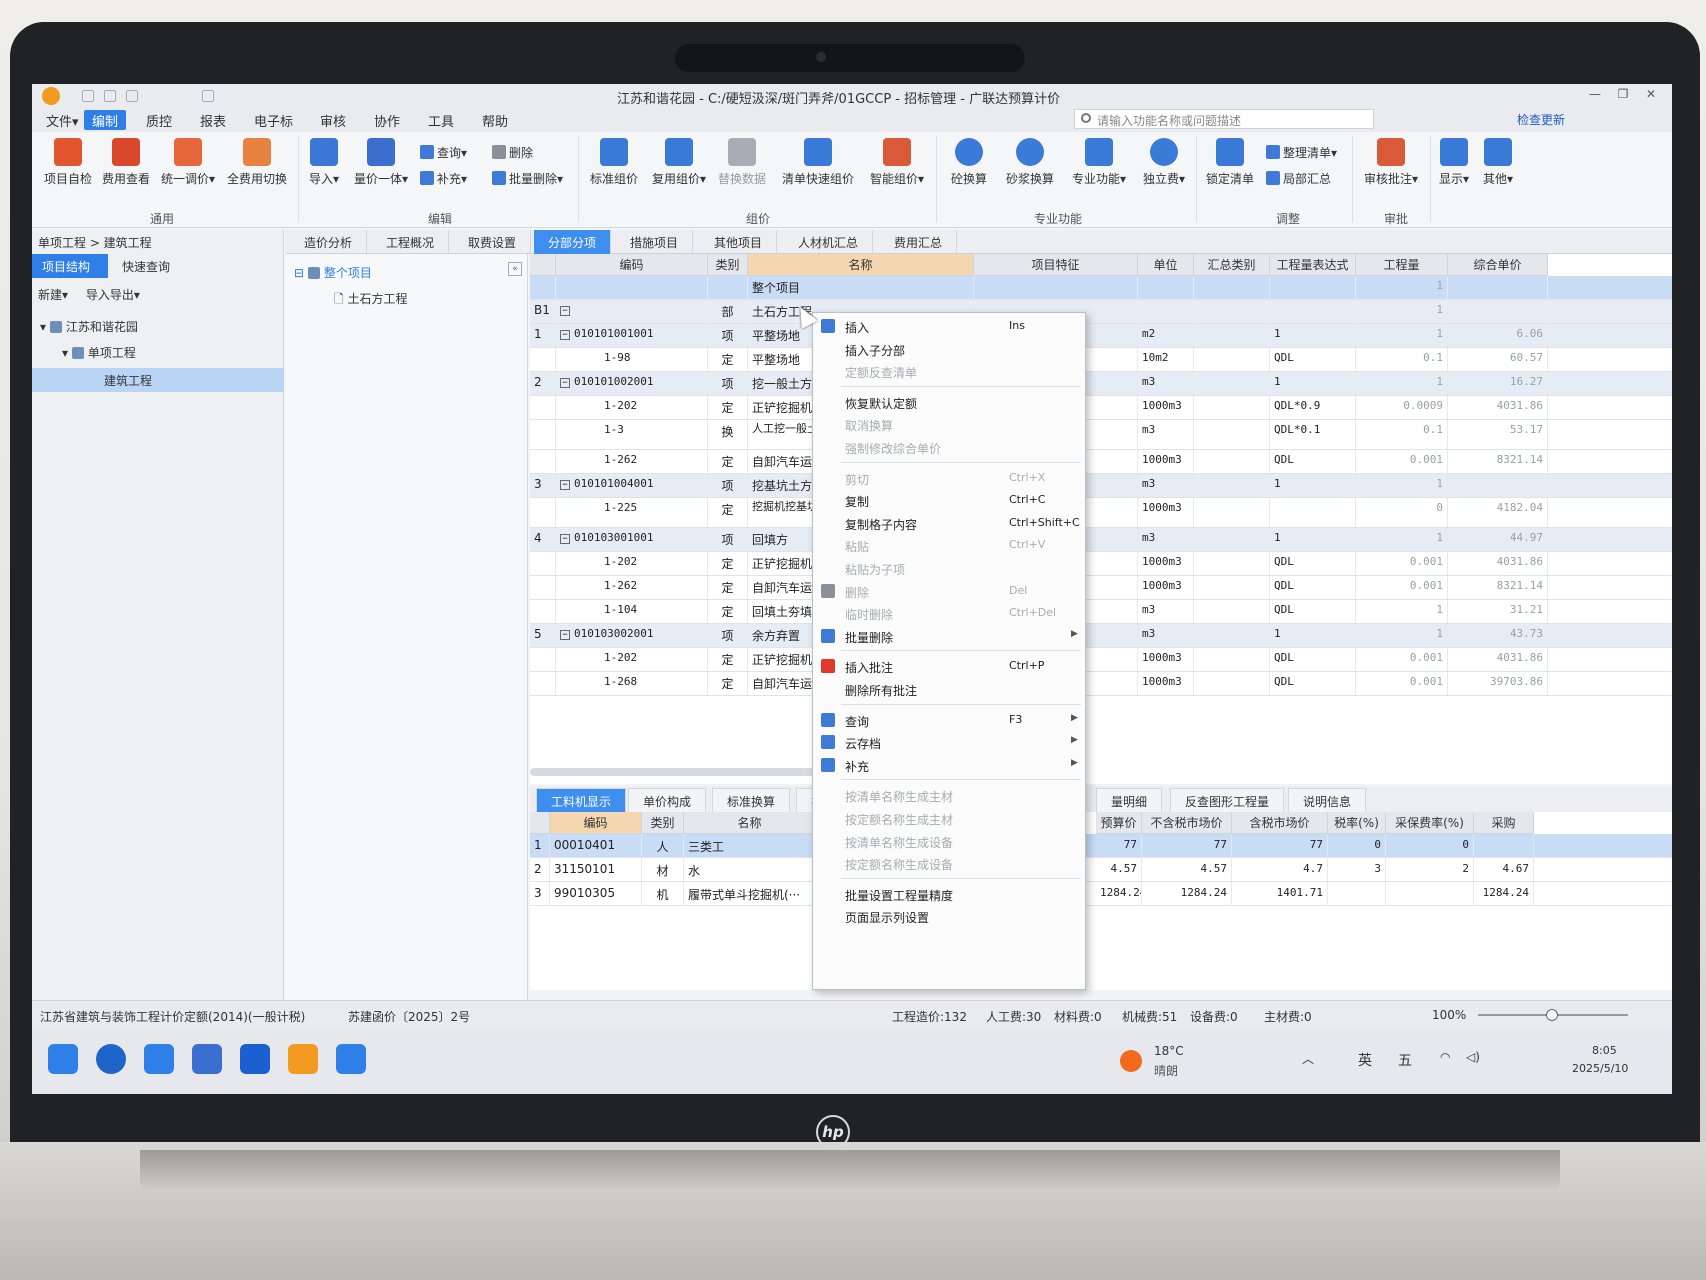  I want to click on column-header: 单位, so click(1166, 265).